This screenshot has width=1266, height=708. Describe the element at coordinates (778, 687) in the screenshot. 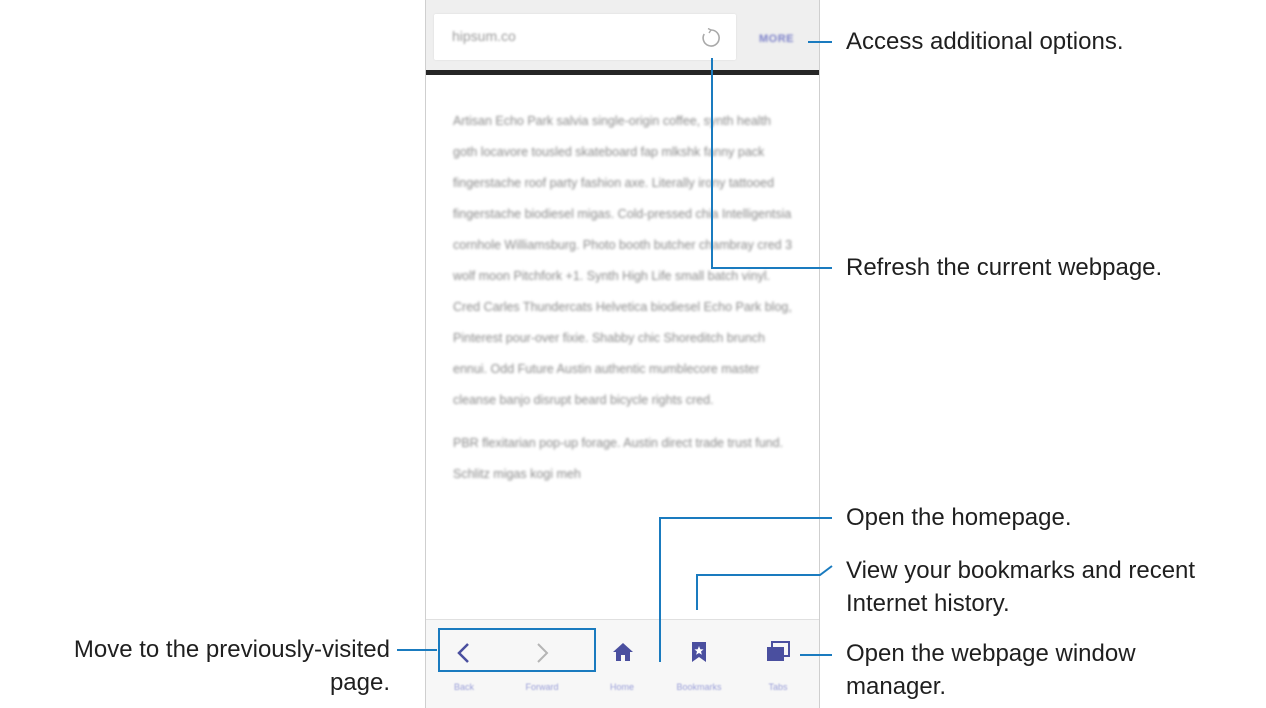

I see `tabs-label: Tabs` at that location.